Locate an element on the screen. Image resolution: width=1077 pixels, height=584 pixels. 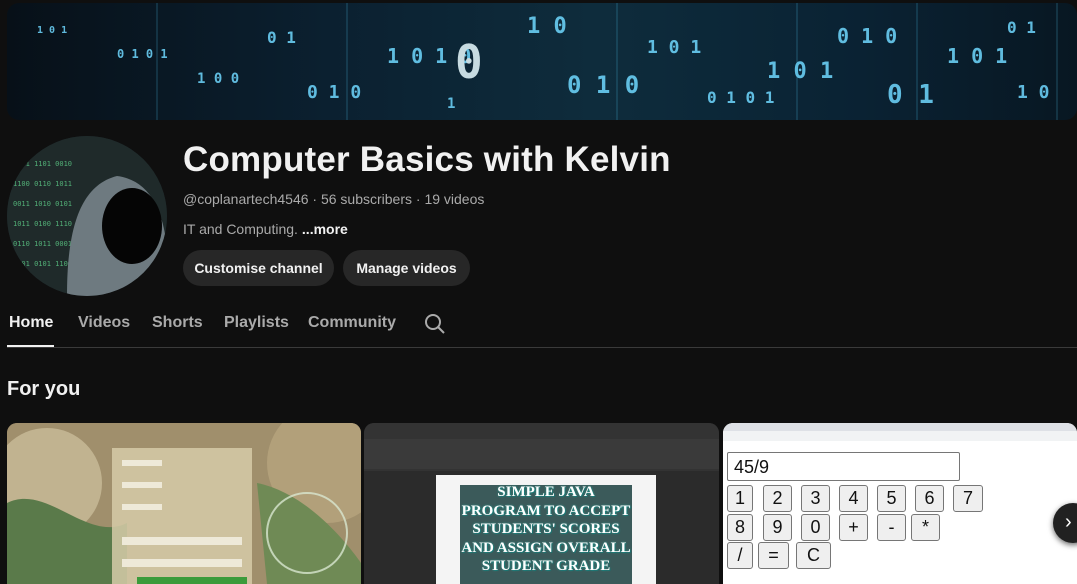
calc-key: 0 is located at coordinates (815, 527).